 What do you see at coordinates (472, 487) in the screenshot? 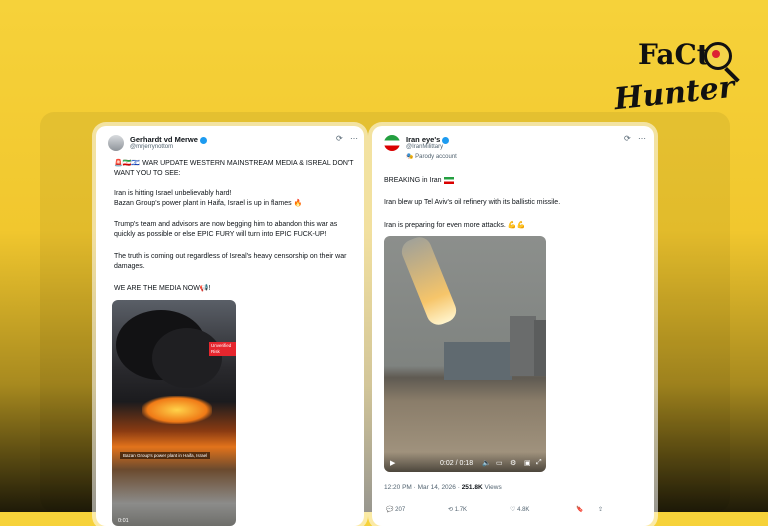
I see `views-count: 251.8K` at bounding box center [472, 487].